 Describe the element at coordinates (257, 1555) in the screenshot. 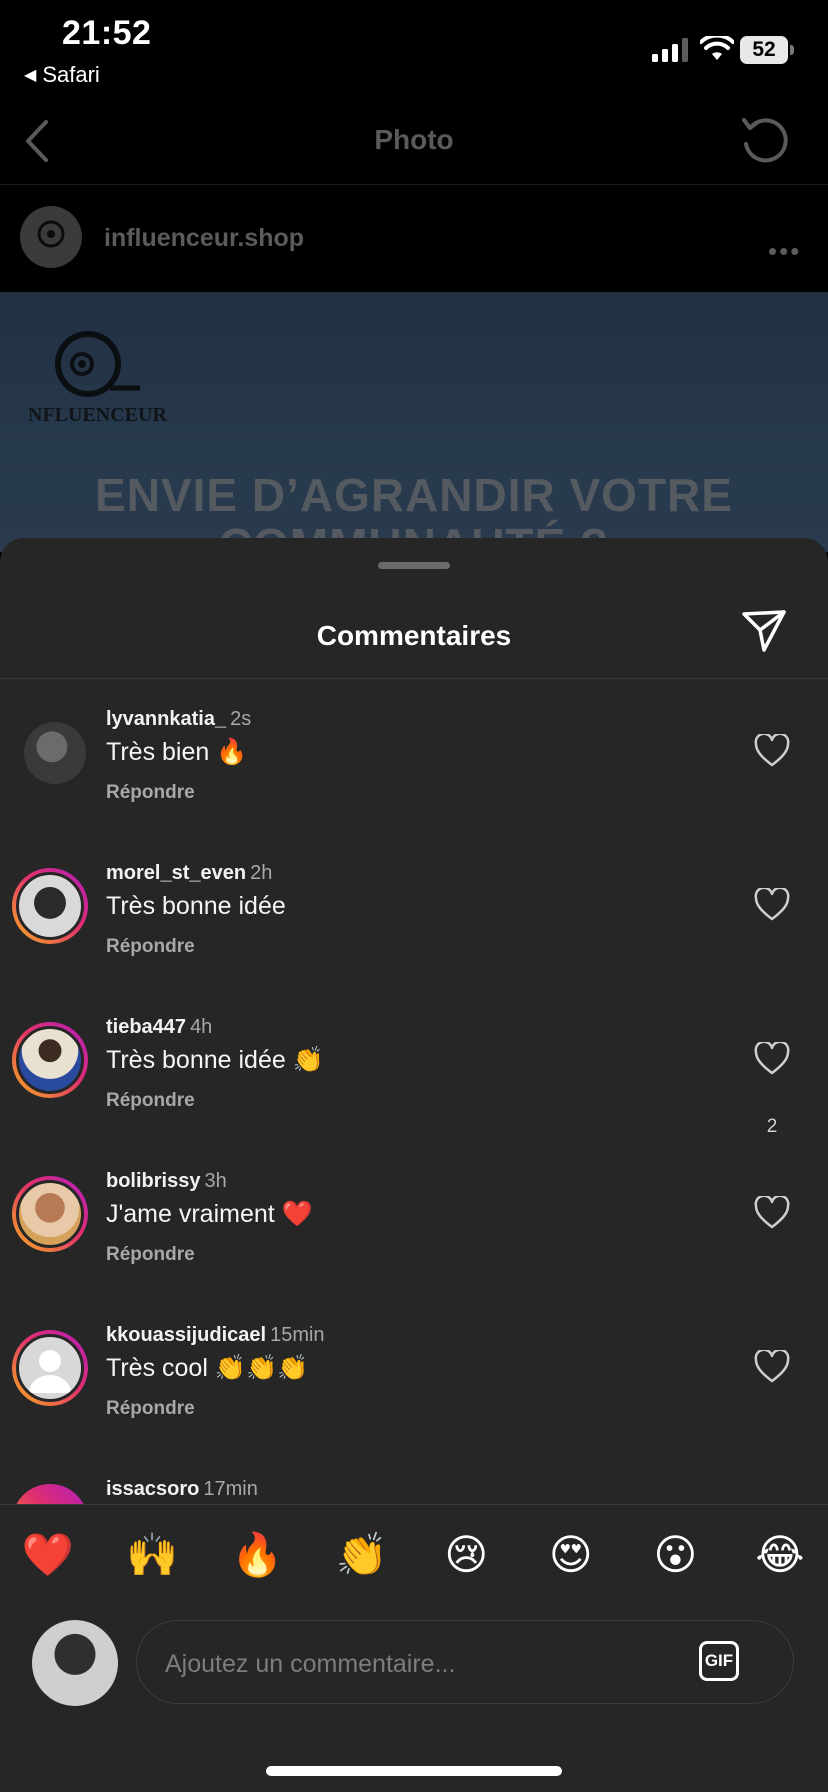

I see `reaction-fire: 🔥` at that location.